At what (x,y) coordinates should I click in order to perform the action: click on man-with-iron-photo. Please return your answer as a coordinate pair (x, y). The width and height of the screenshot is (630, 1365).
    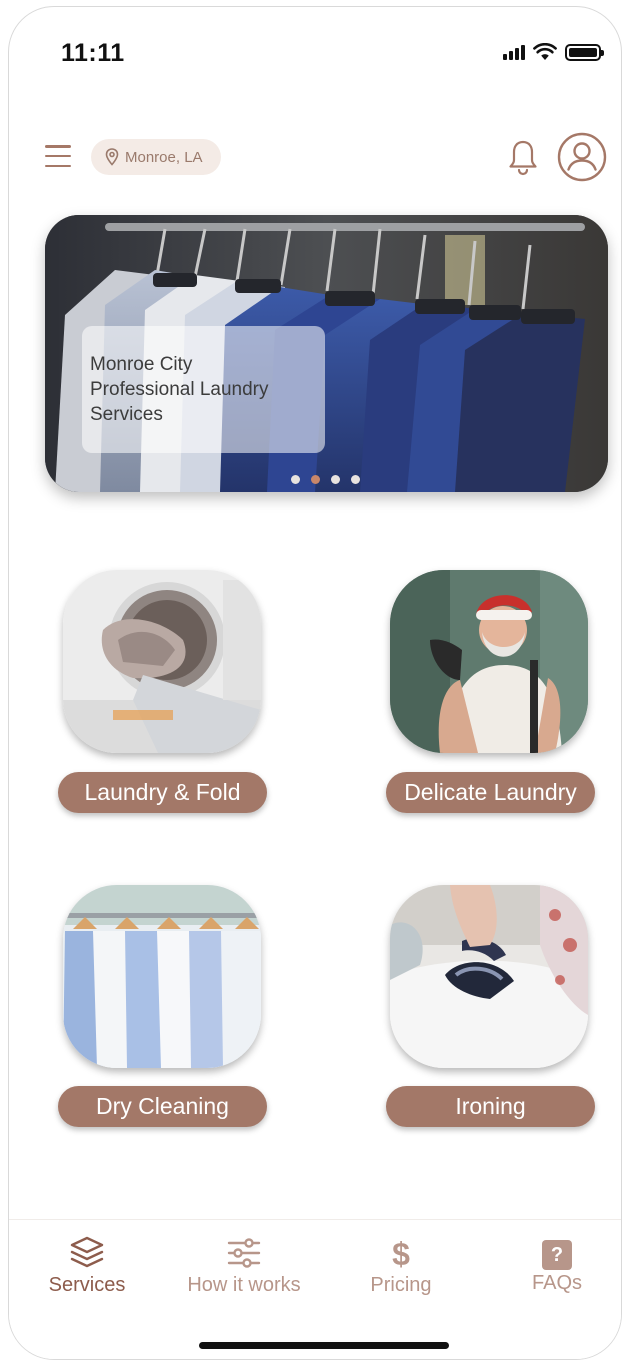
    Looking at the image, I should click on (489, 661).